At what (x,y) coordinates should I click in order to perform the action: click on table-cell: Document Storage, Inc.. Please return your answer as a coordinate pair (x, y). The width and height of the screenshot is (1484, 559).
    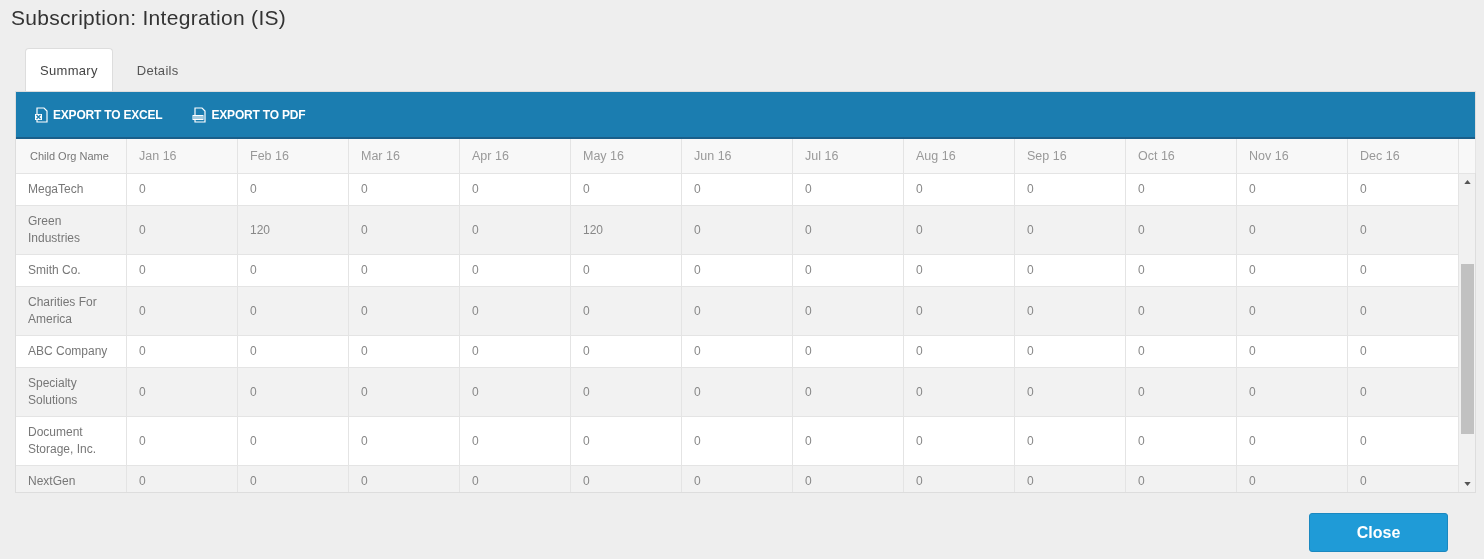
    Looking at the image, I should click on (71, 441).